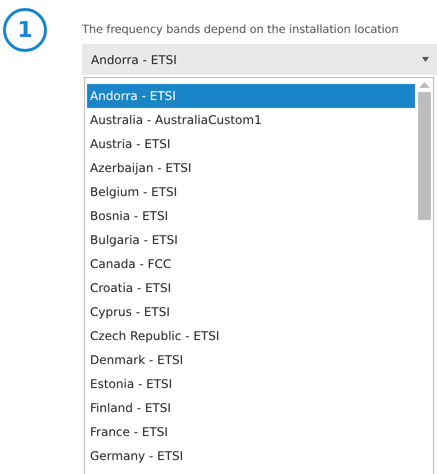 This screenshot has height=474, width=437. I want to click on dropdown-option: Austria - ETSI, so click(251, 144).